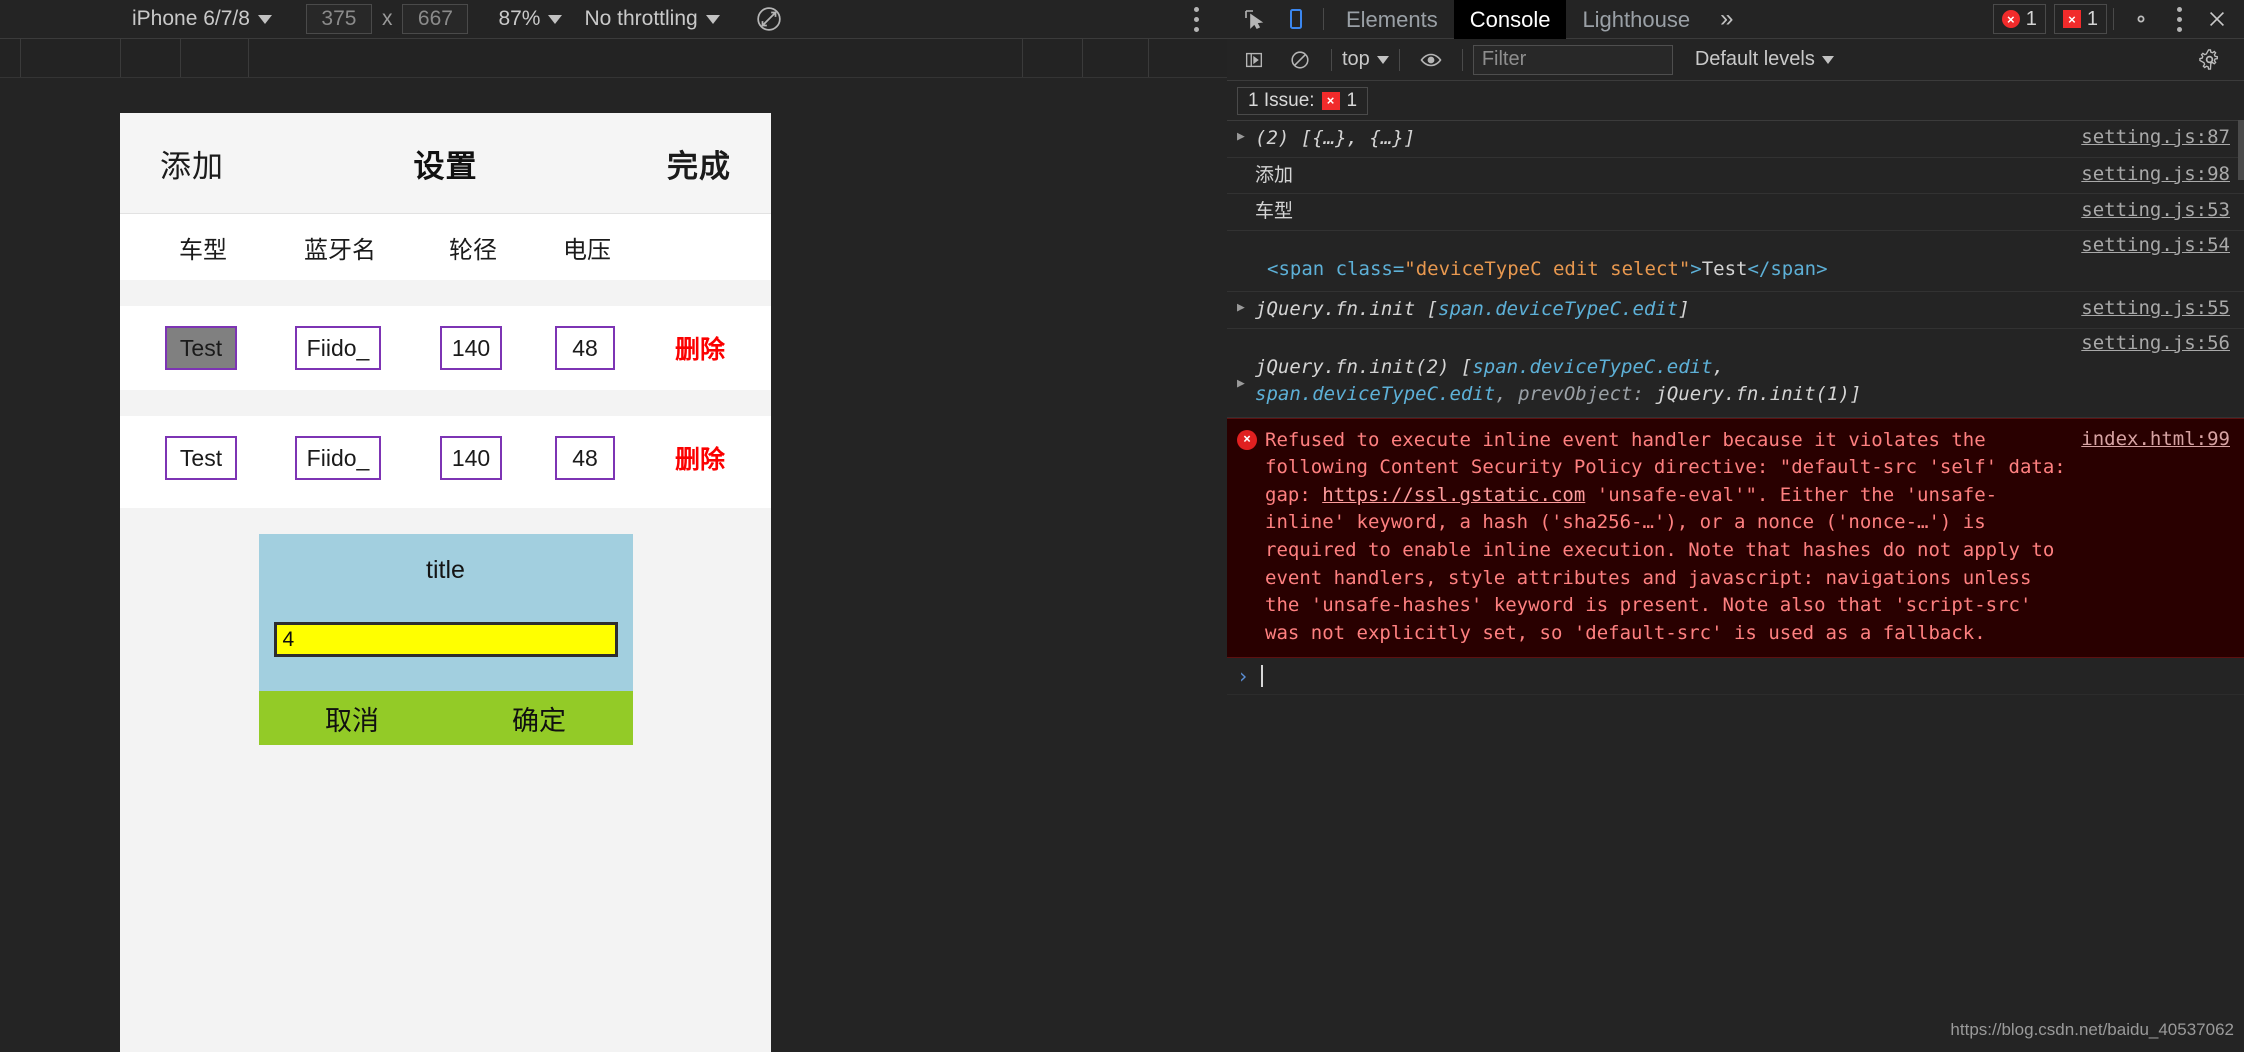 Image resolution: width=2244 pixels, height=1052 pixels. I want to click on console-message-source: setting.js:54, so click(2155, 244).